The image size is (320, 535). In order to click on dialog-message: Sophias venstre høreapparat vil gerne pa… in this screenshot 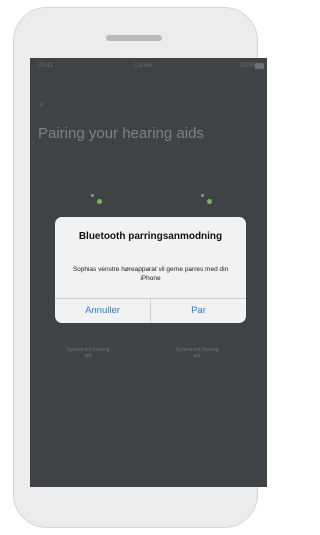, I will do `click(150, 274)`.